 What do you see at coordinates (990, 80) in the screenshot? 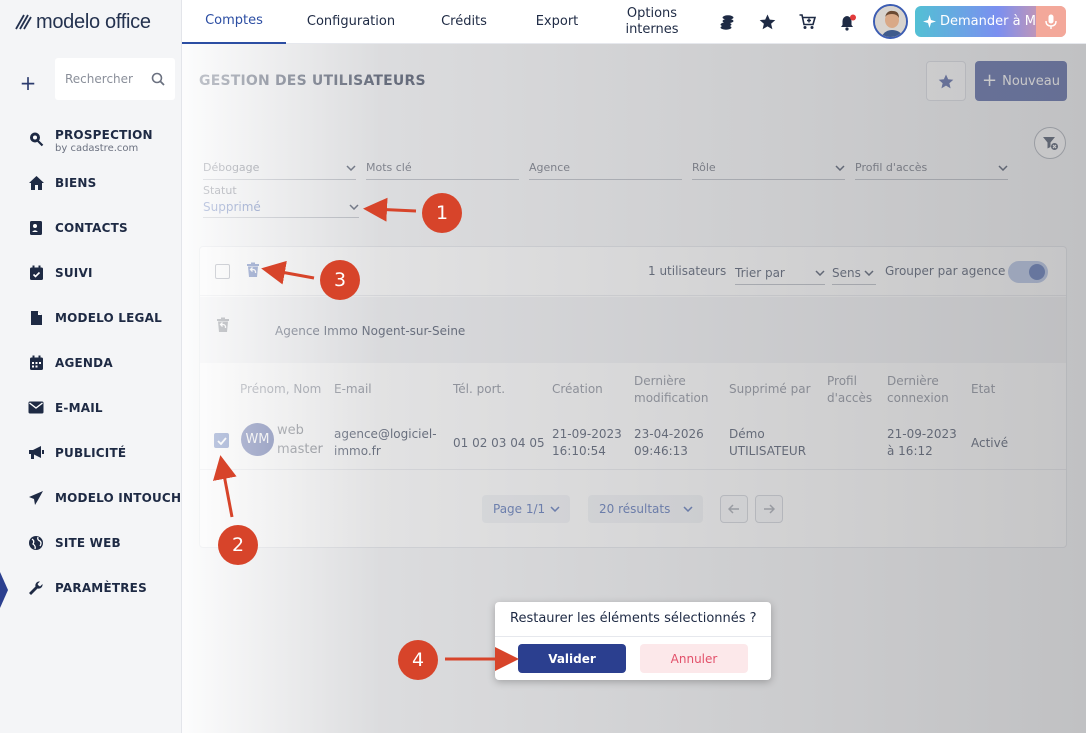
I see `plus-icon: +` at bounding box center [990, 80].